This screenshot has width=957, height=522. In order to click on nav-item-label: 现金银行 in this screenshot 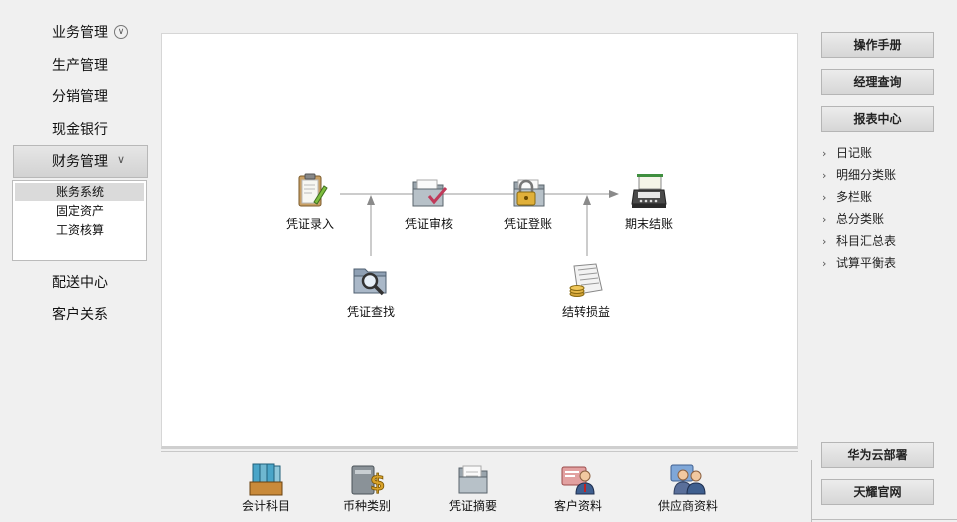, I will do `click(80, 130)`.